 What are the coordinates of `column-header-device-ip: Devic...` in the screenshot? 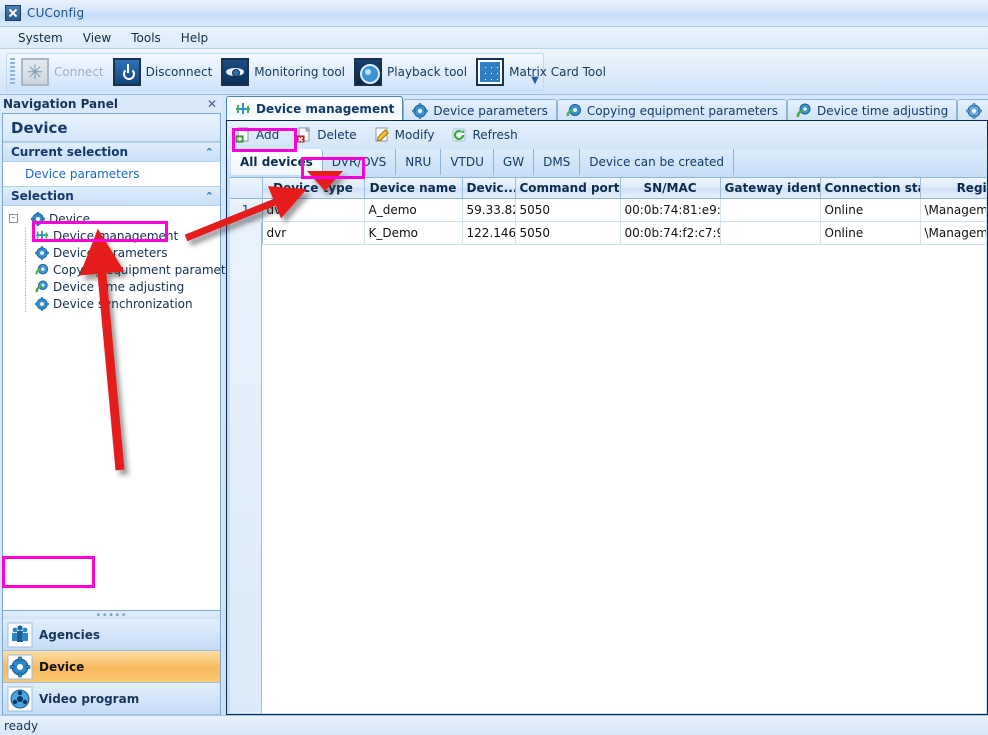 It's located at (489, 188).